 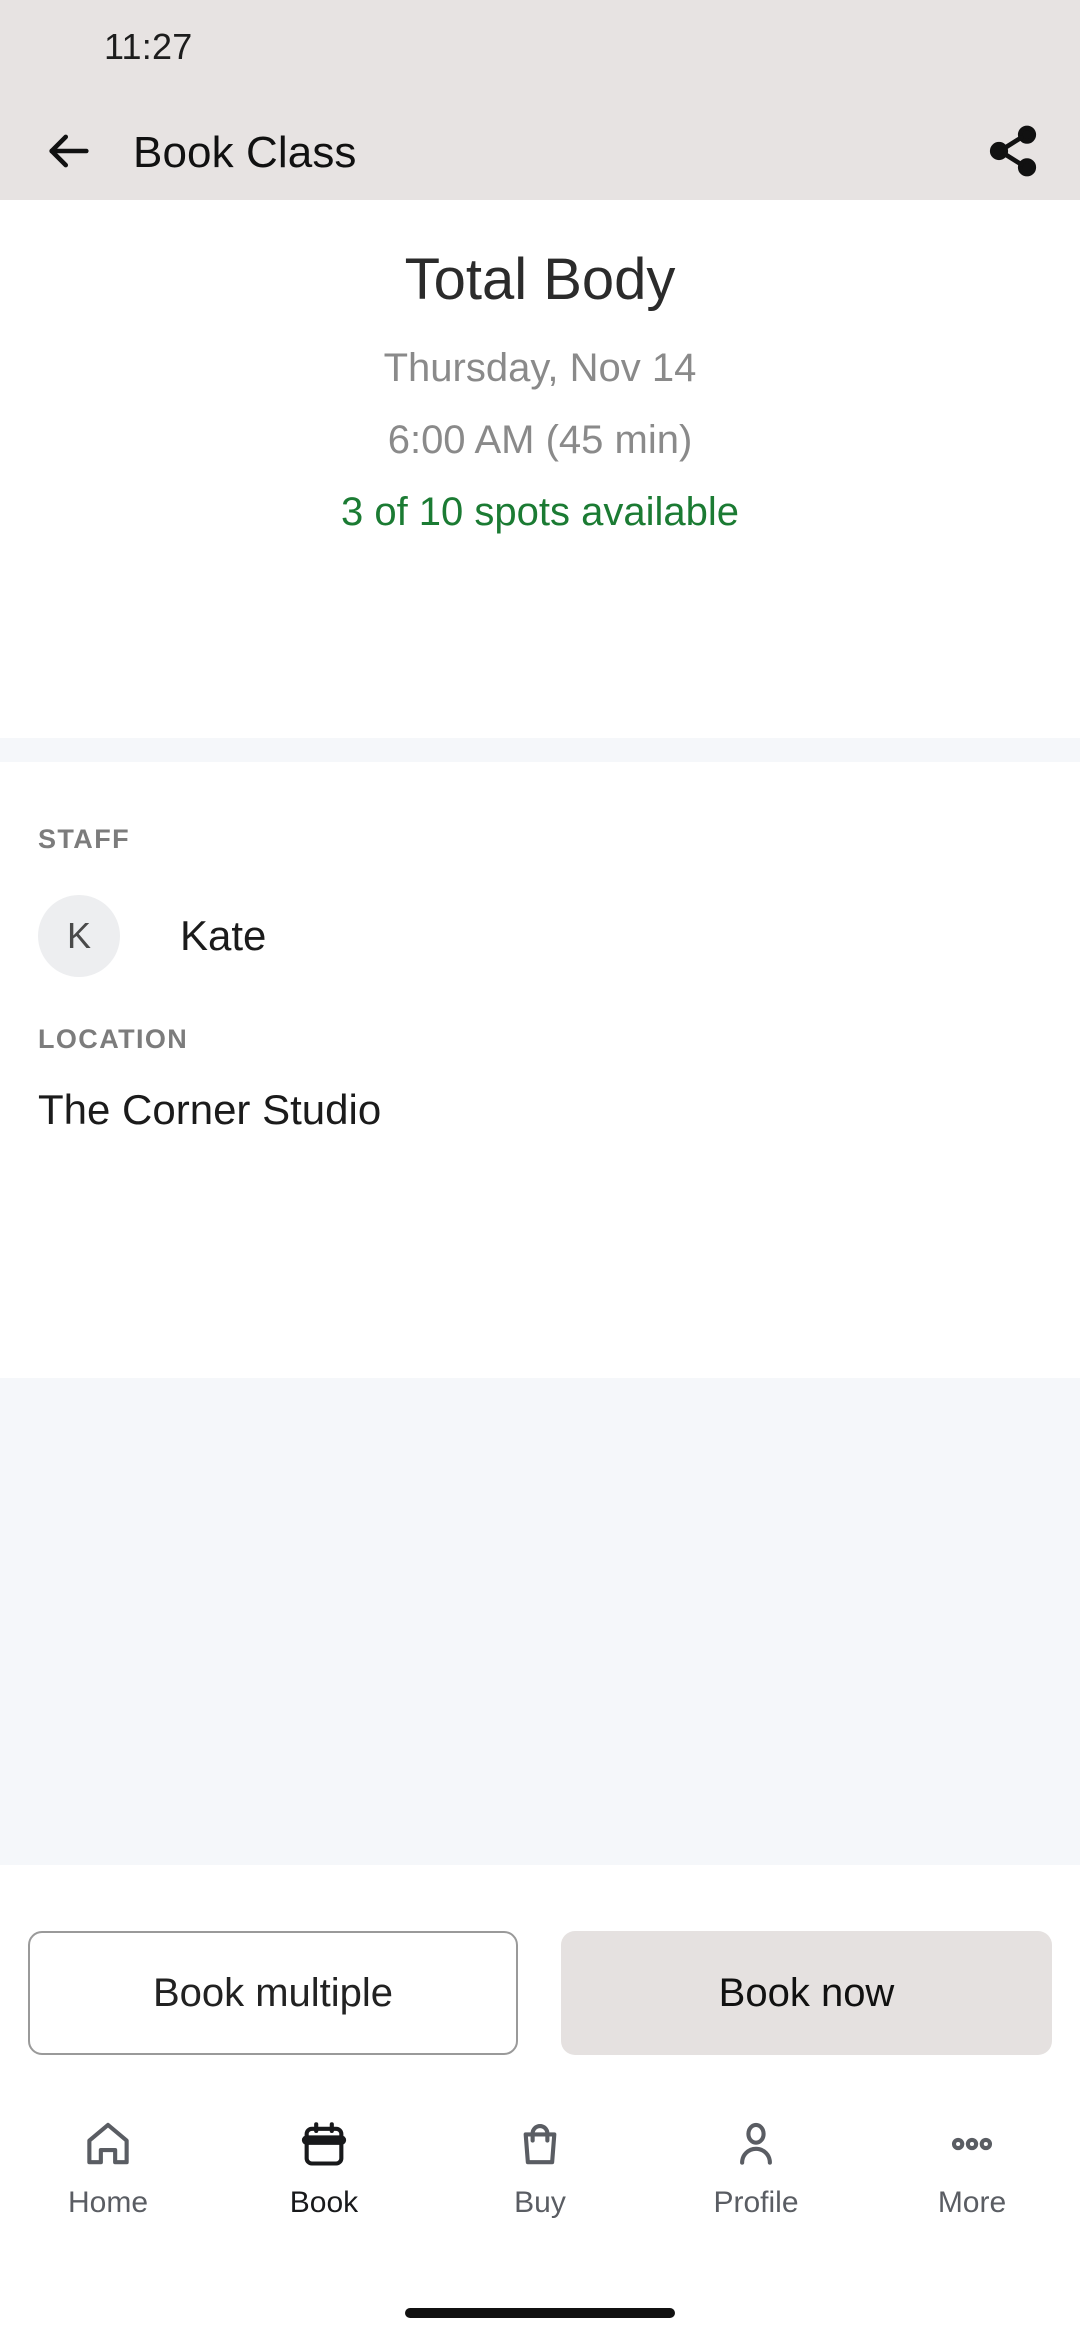 I want to click on status-bar-clock: 11:27, so click(x=148, y=46).